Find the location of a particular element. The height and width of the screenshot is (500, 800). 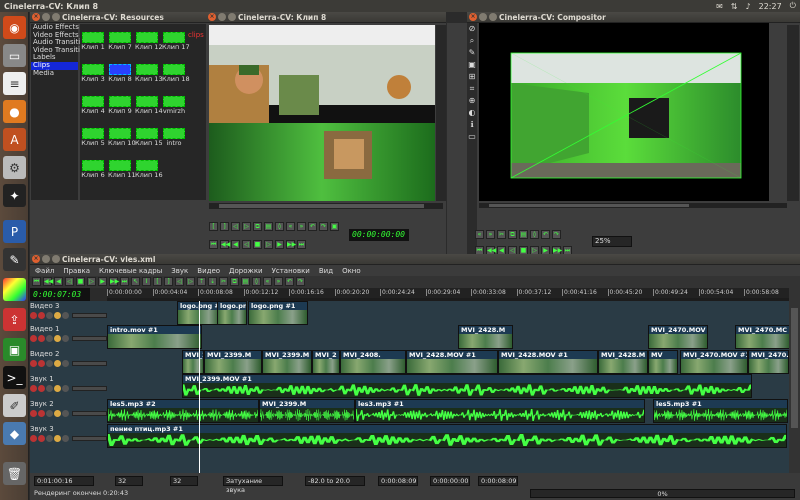

splice-button: ◁ is located at coordinates (235, 226).